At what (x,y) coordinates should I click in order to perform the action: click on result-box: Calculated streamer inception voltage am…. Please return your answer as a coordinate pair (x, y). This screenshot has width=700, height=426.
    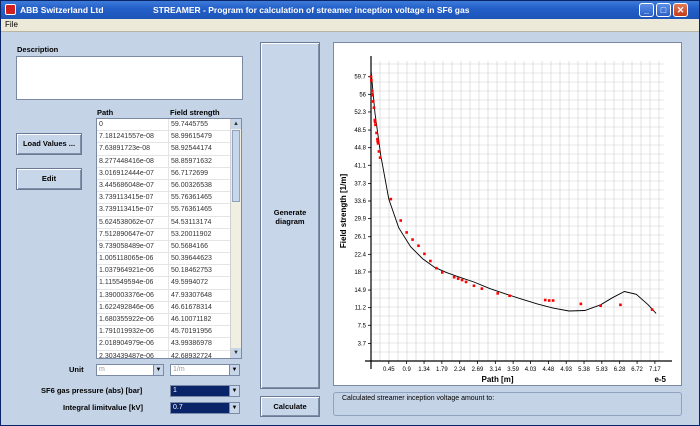
    Looking at the image, I should click on (507, 404).